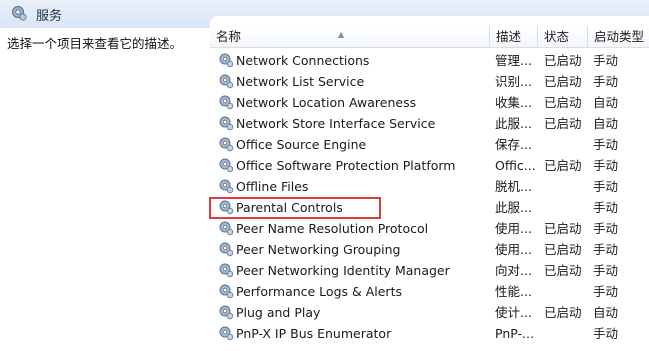 This screenshot has width=649, height=351. Describe the element at coordinates (326, 102) in the screenshot. I see `service-name: Network Location Awareness` at that location.